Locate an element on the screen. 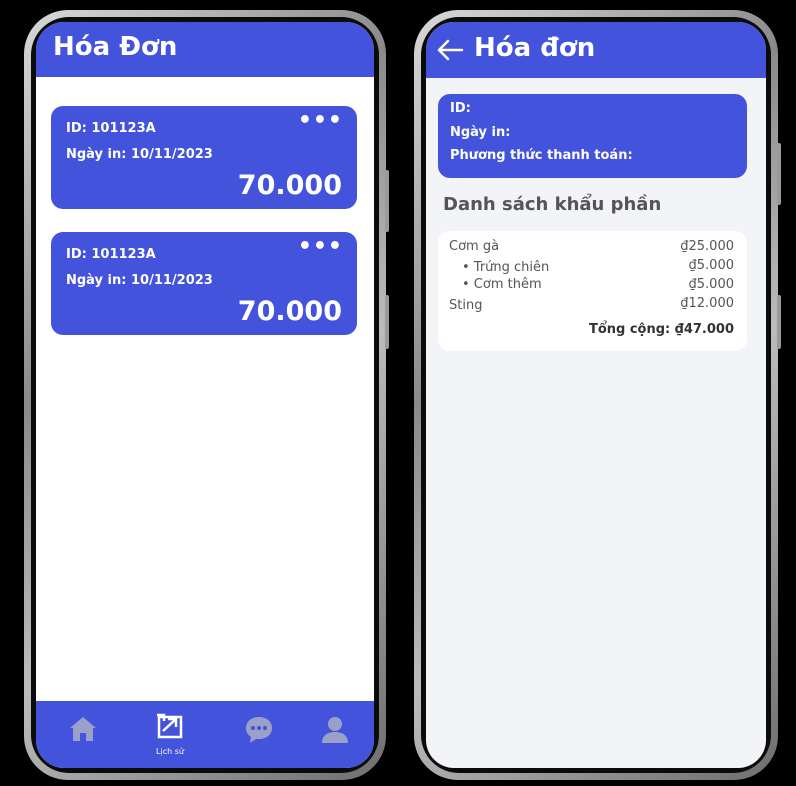 The width and height of the screenshot is (796, 786). invoice-info-card: ID: Ngày in: Phương thức thanh toán: is located at coordinates (592, 136).